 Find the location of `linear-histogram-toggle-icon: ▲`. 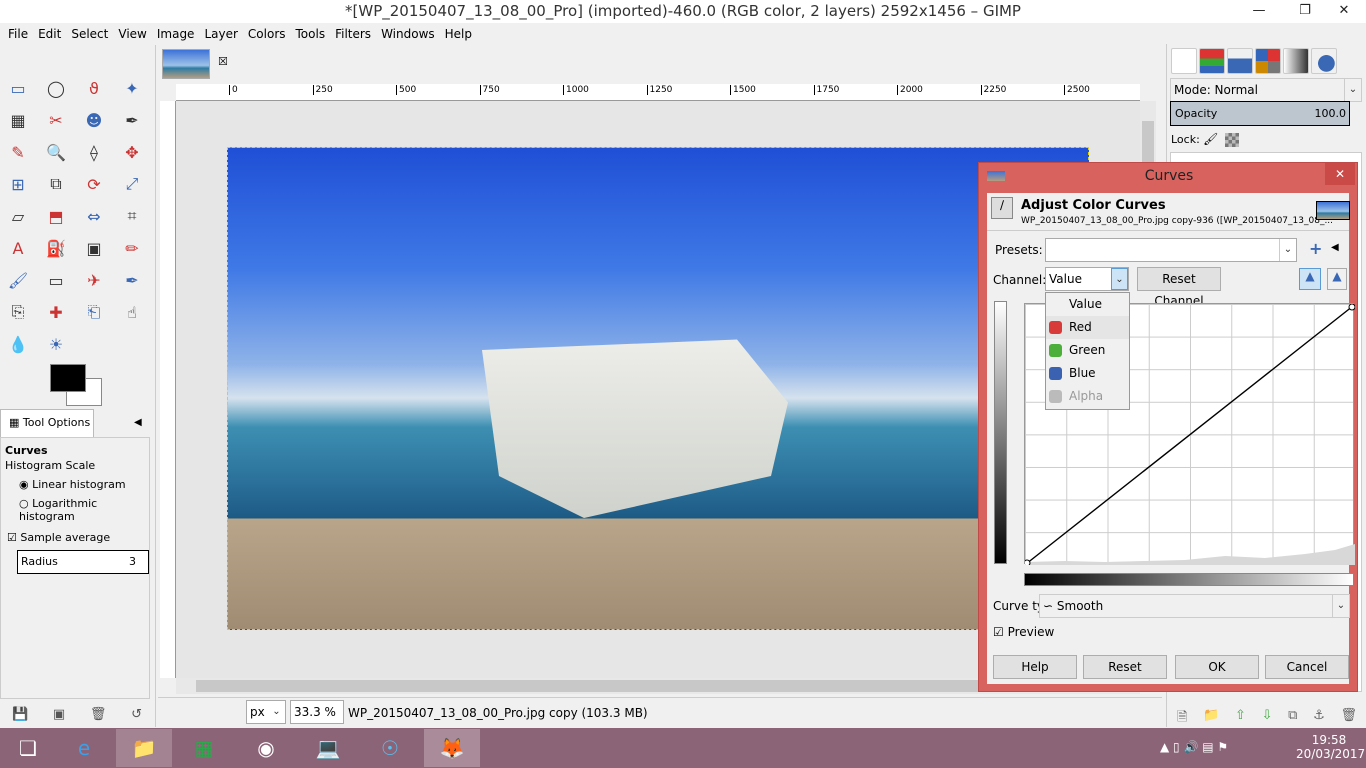

linear-histogram-toggle-icon: ▲ is located at coordinates (1310, 279).